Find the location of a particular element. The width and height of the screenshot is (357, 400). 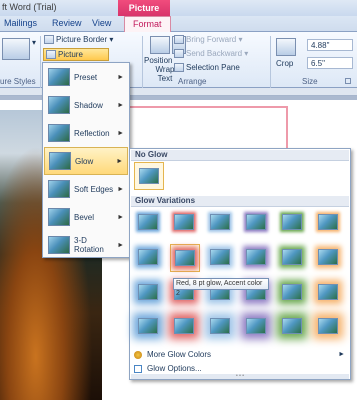

tab-mailings: Mailings is located at coordinates (20, 23).